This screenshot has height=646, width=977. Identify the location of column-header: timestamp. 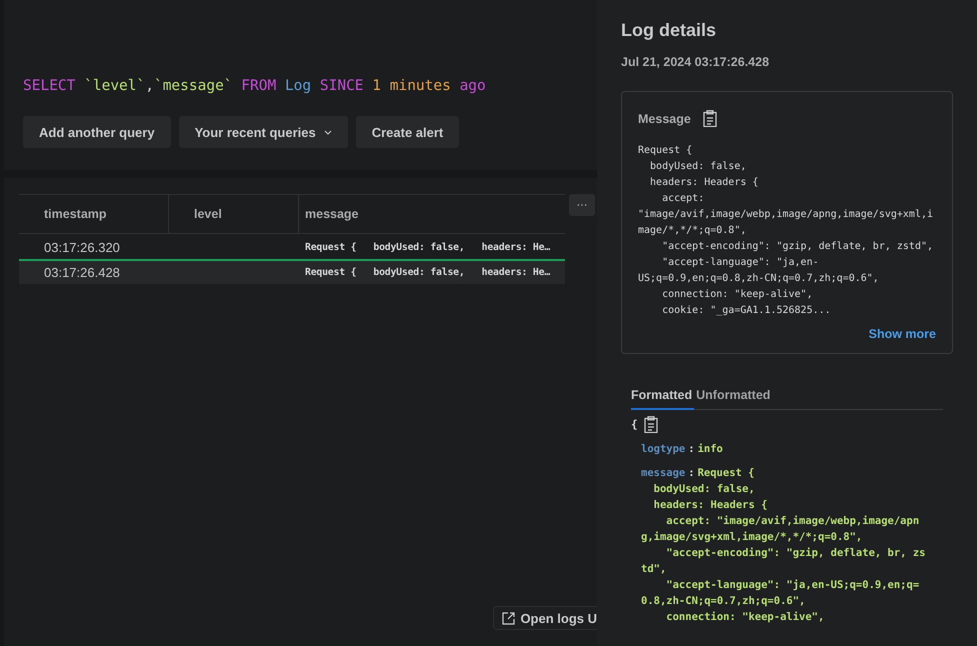
(94, 214).